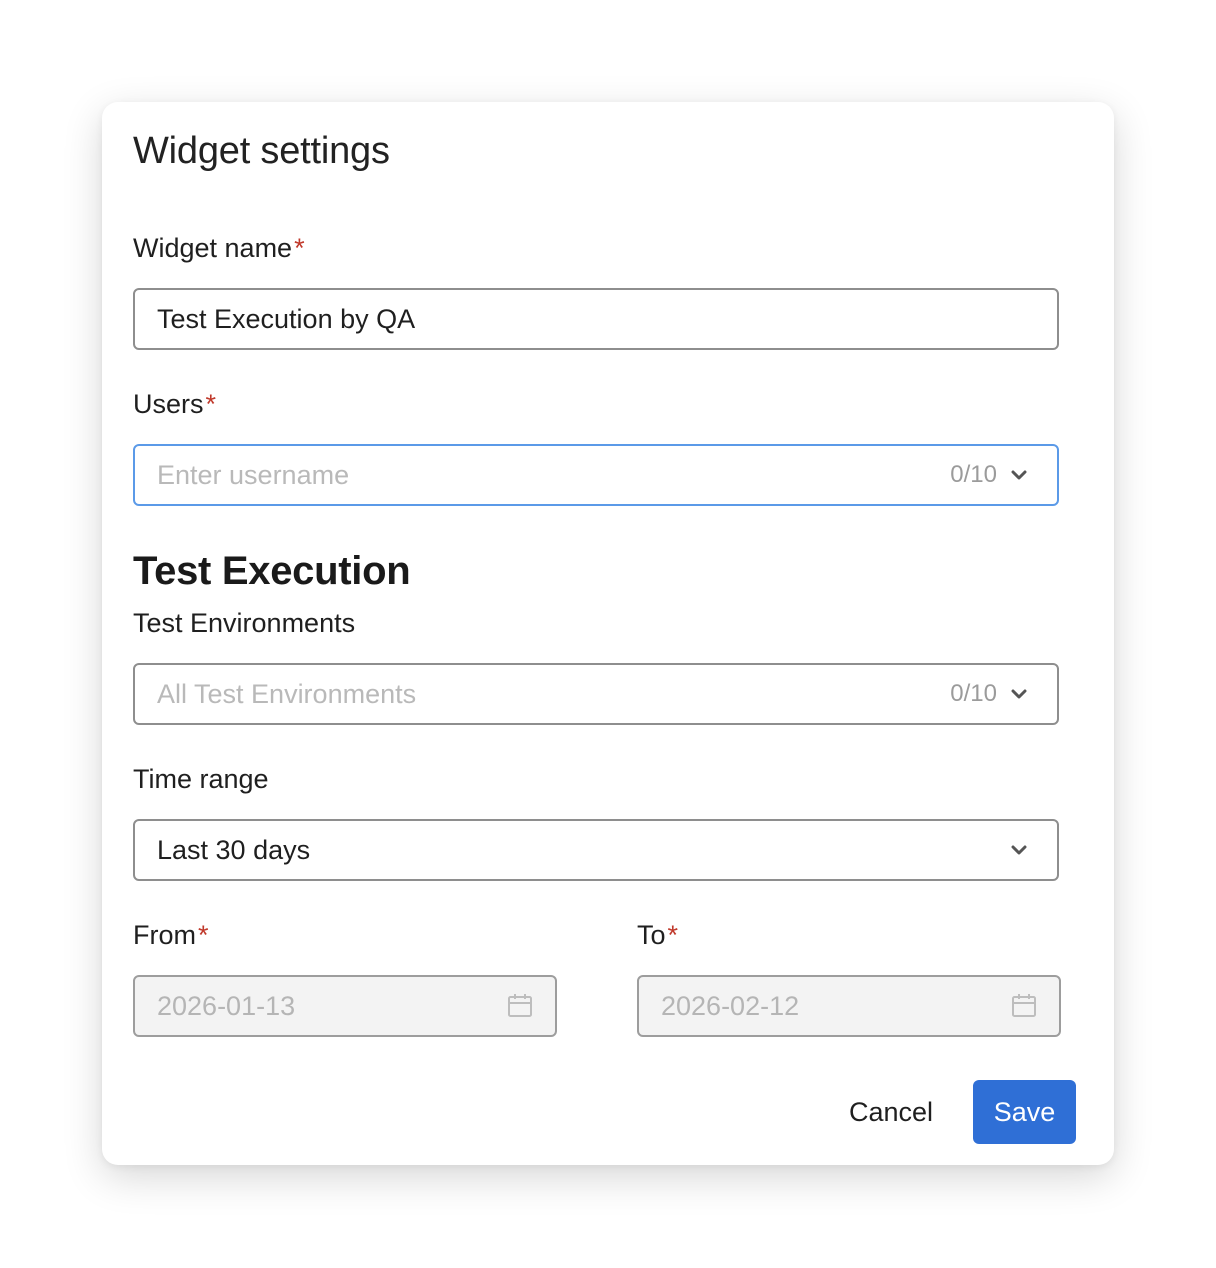  I want to click on users-label: Users*, so click(175, 404).